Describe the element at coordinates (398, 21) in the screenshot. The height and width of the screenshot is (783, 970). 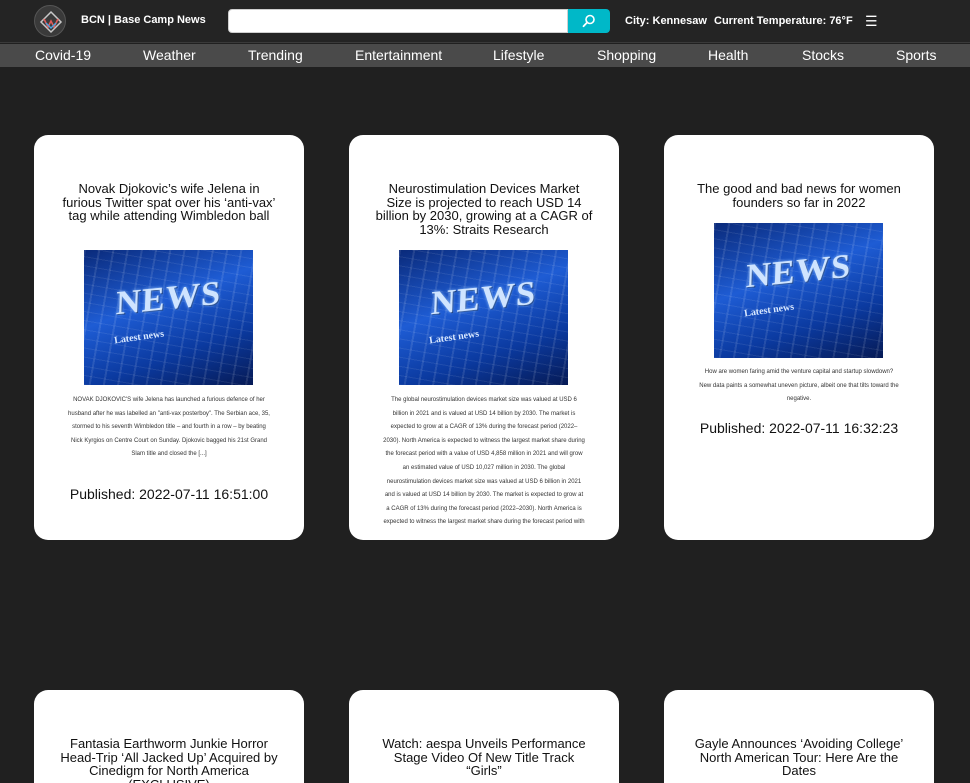
I see `search-input` at that location.